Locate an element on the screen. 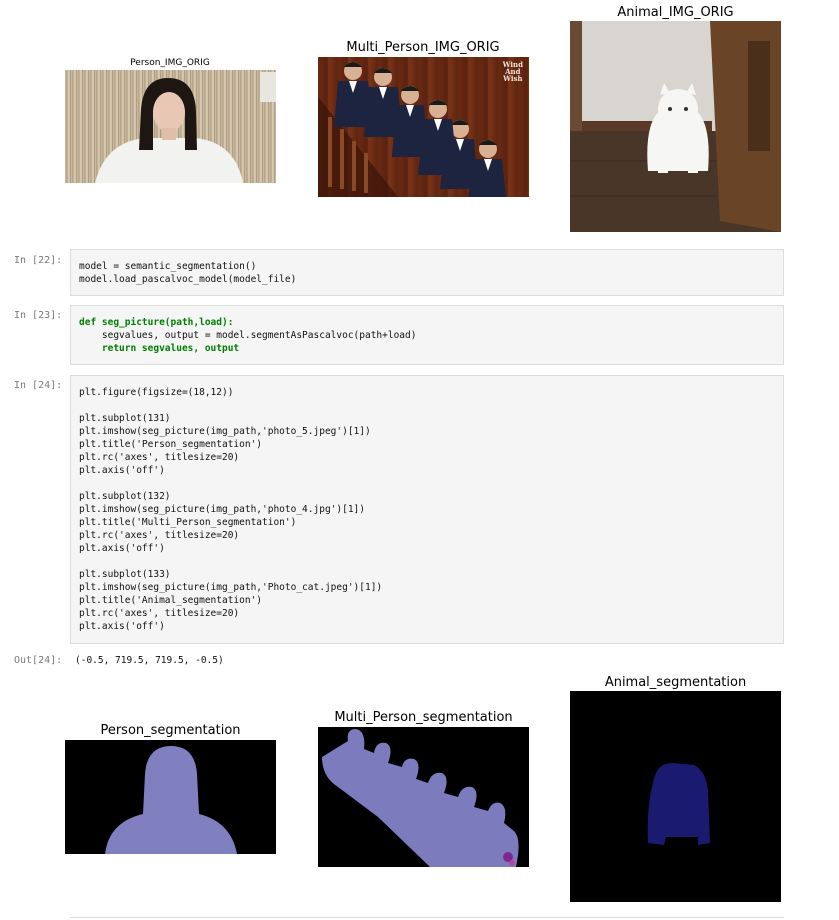  person-orig-title: Person_IMG_ORIG is located at coordinates (170, 63).